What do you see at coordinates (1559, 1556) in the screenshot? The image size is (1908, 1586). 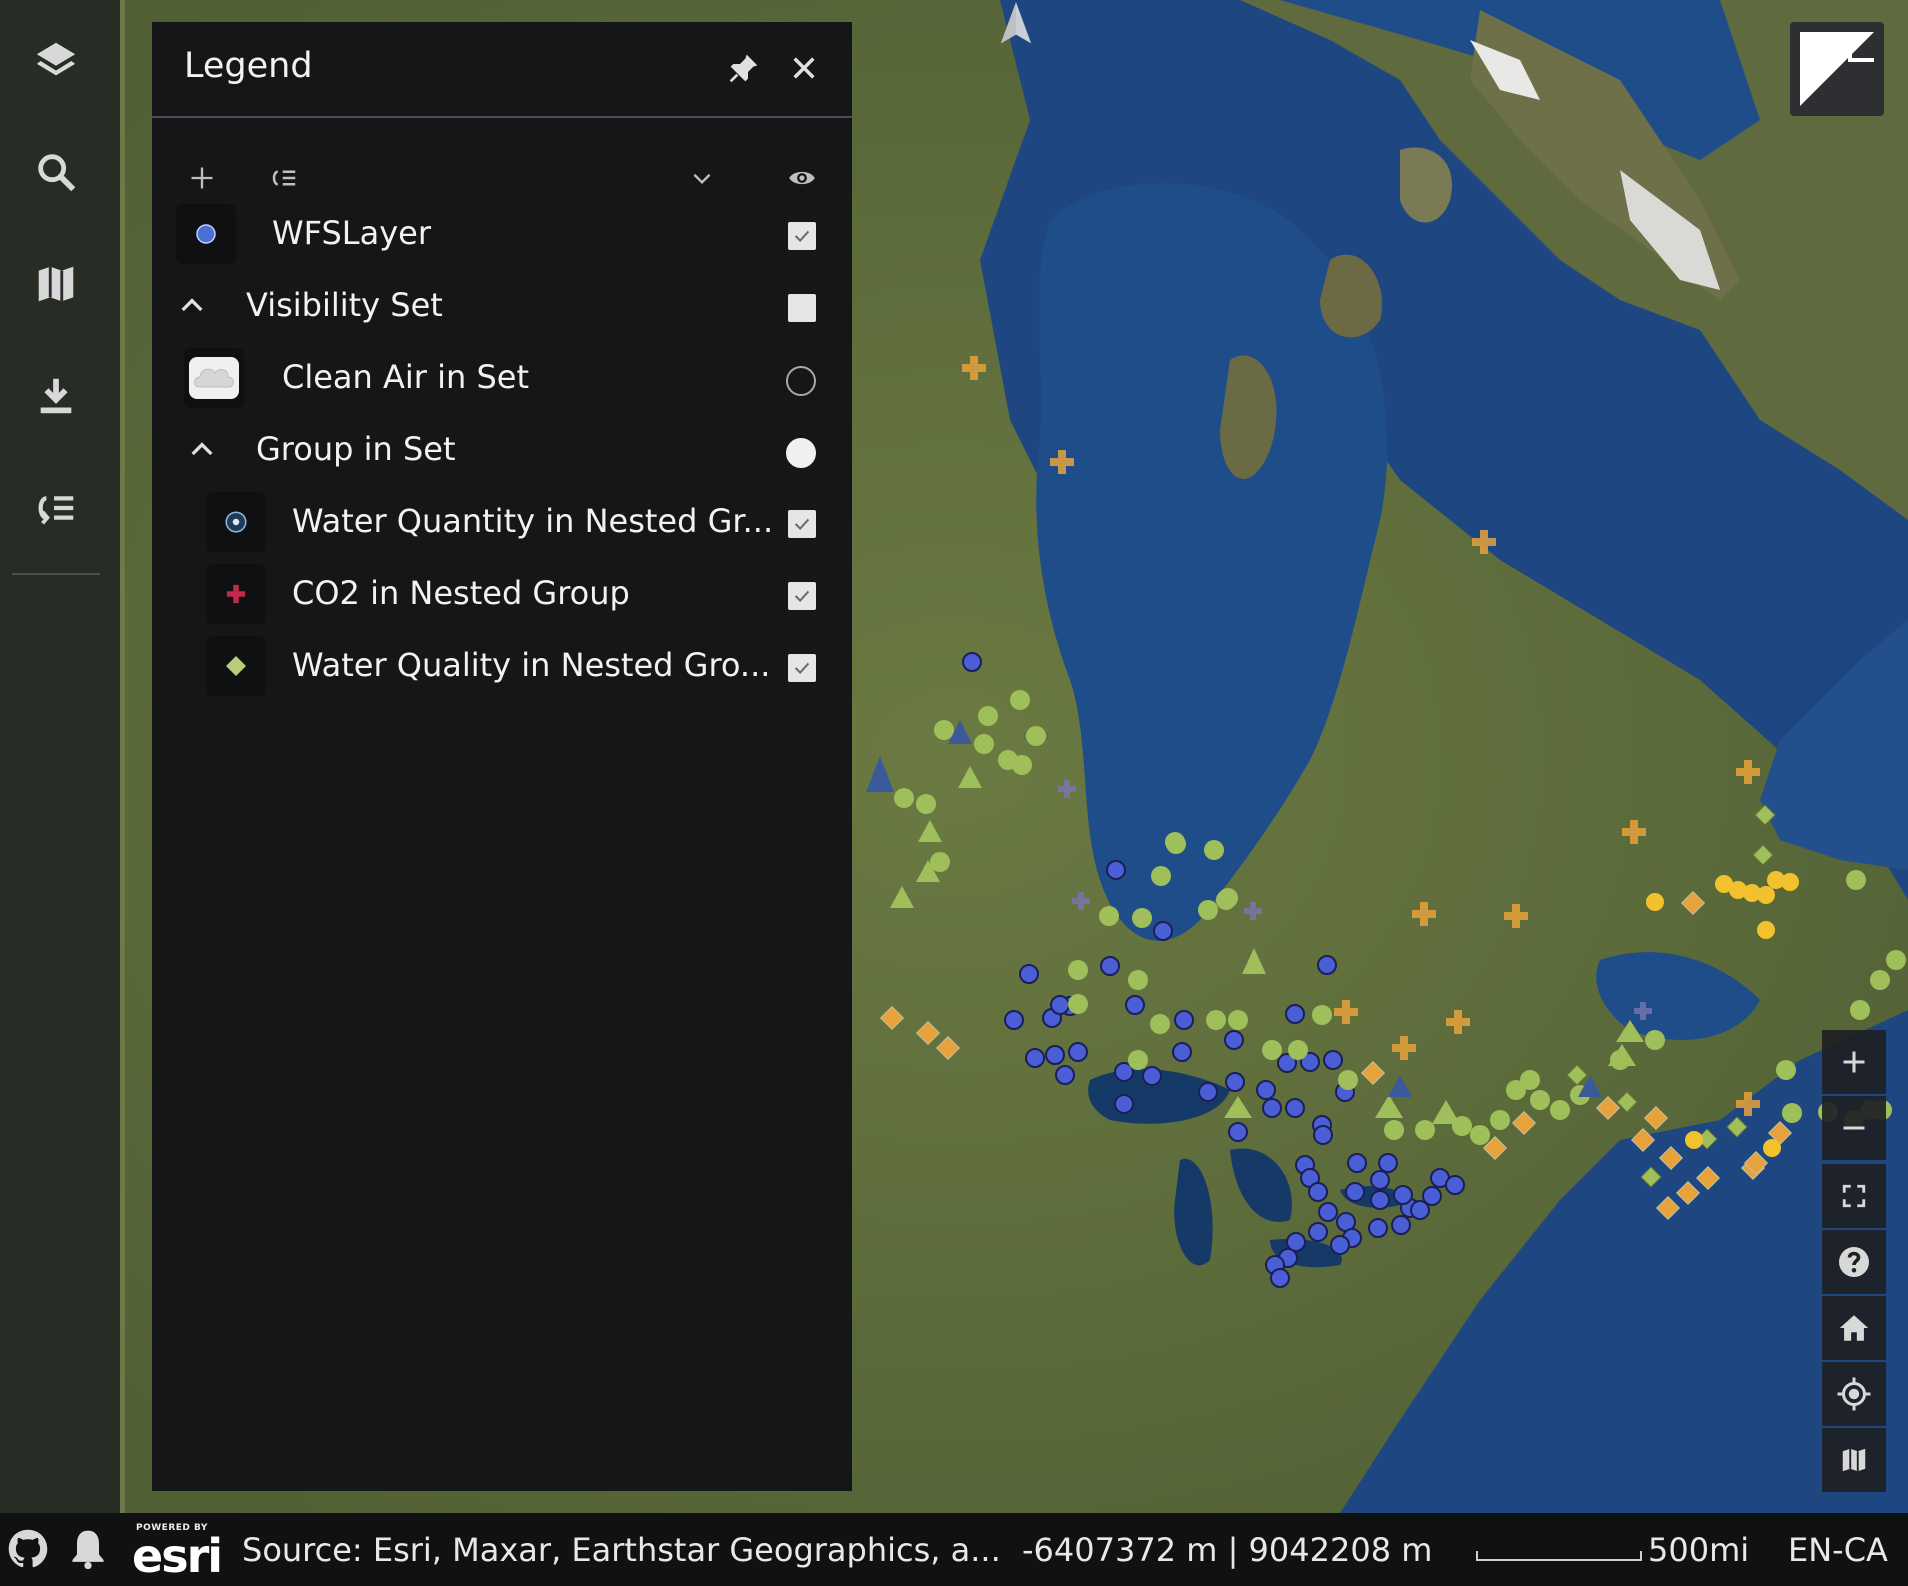 I see `scale-bar` at bounding box center [1559, 1556].